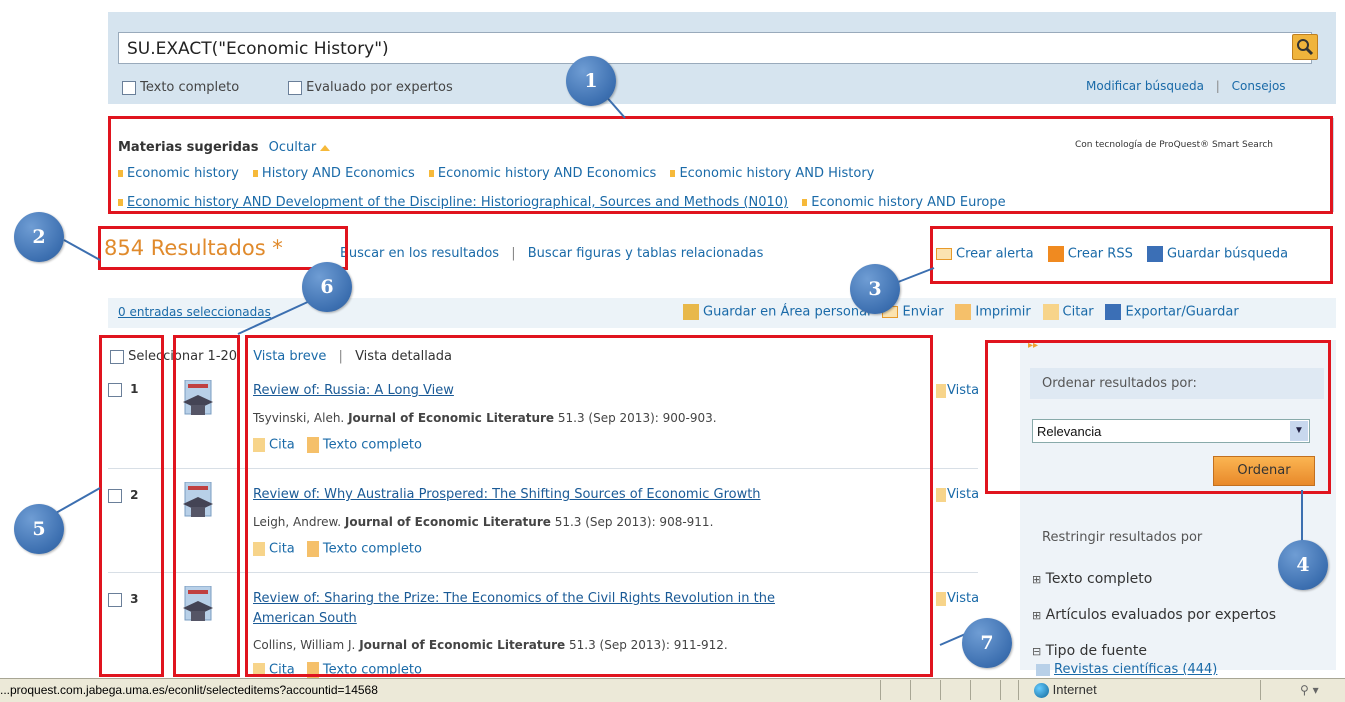 Image resolution: width=1345 pixels, height=702 pixels. What do you see at coordinates (327, 287) in the screenshot?
I see `callout-6: 6` at bounding box center [327, 287].